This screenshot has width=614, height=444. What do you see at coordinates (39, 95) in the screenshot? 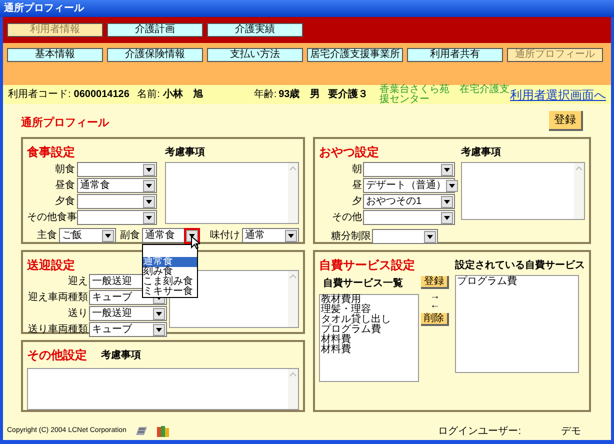
I see `field-label: 利用者コード:` at bounding box center [39, 95].